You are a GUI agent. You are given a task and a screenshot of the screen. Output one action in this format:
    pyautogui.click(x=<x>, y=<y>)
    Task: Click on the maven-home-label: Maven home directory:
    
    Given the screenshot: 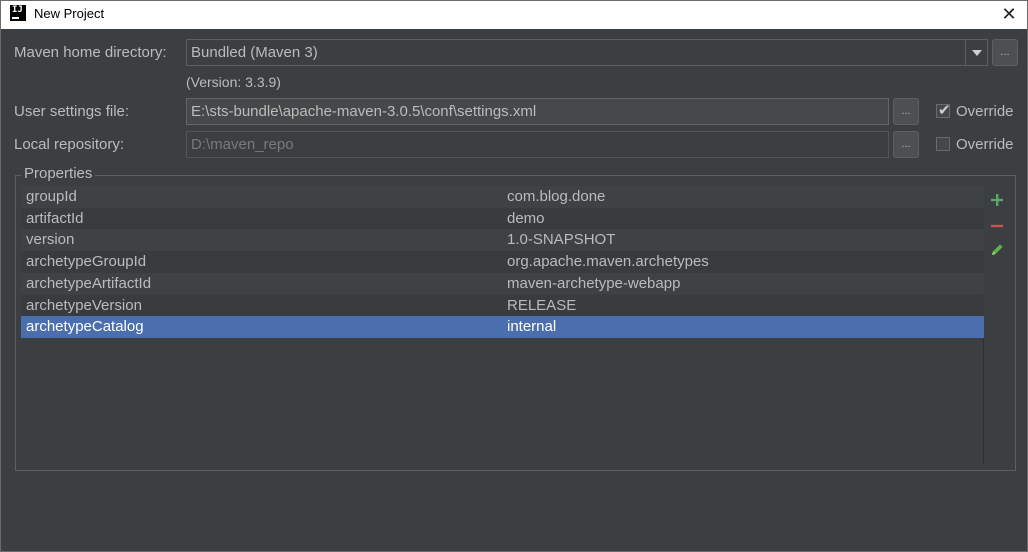 What is the action you would take?
    pyautogui.click(x=90, y=52)
    